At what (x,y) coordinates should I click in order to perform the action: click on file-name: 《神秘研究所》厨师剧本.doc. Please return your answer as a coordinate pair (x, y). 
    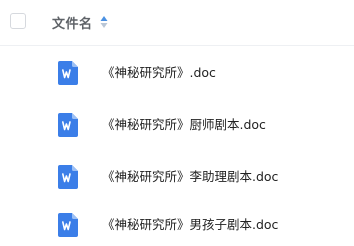
    Looking at the image, I should click on (184, 125).